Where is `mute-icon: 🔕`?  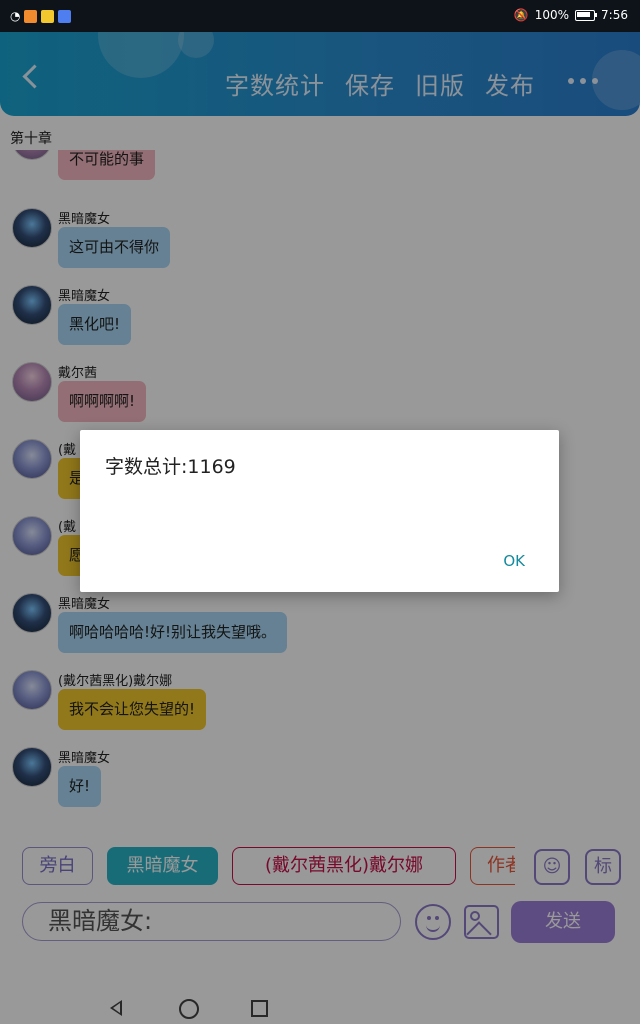 mute-icon: 🔕 is located at coordinates (521, 15).